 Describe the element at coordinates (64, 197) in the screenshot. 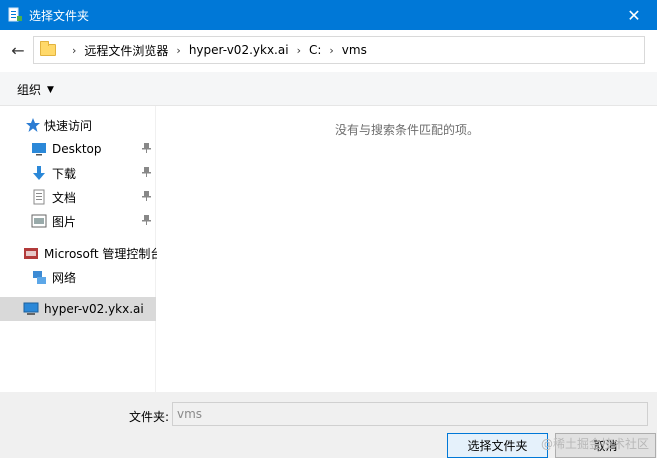

I see `nav-label: 文档` at that location.